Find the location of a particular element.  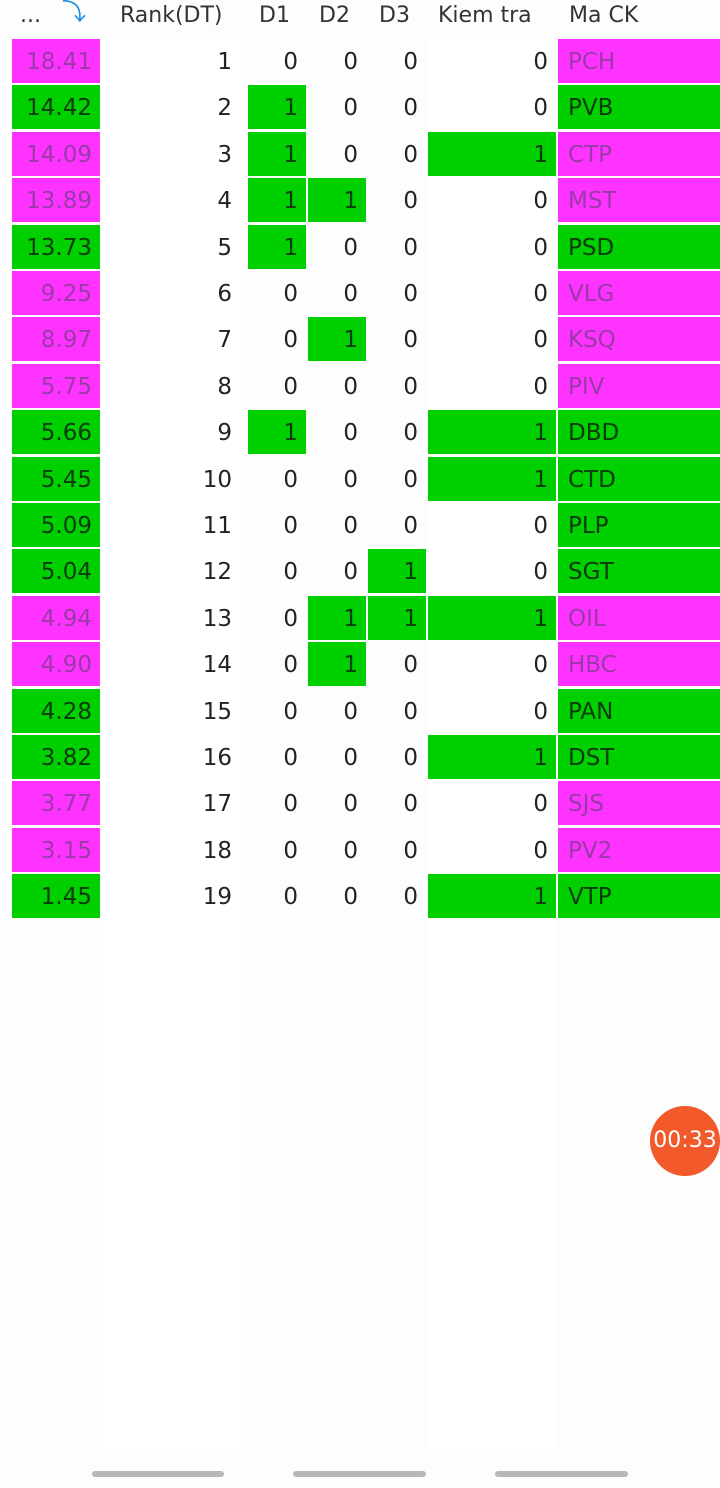

column-header-d1: D1 is located at coordinates (274, 17).